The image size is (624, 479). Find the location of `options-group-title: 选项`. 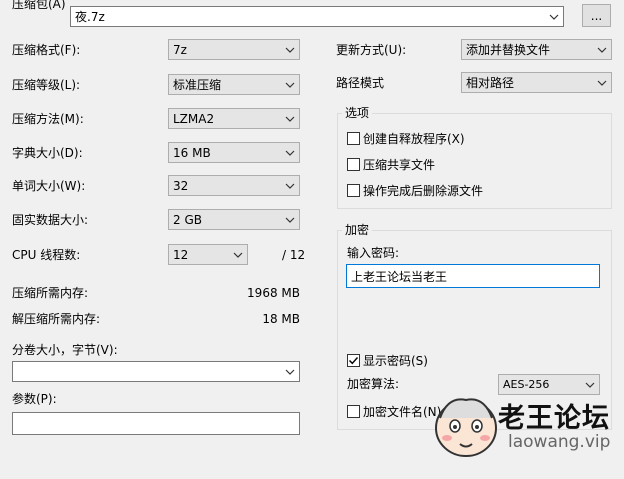

options-group-title: 选项 is located at coordinates (357, 113).